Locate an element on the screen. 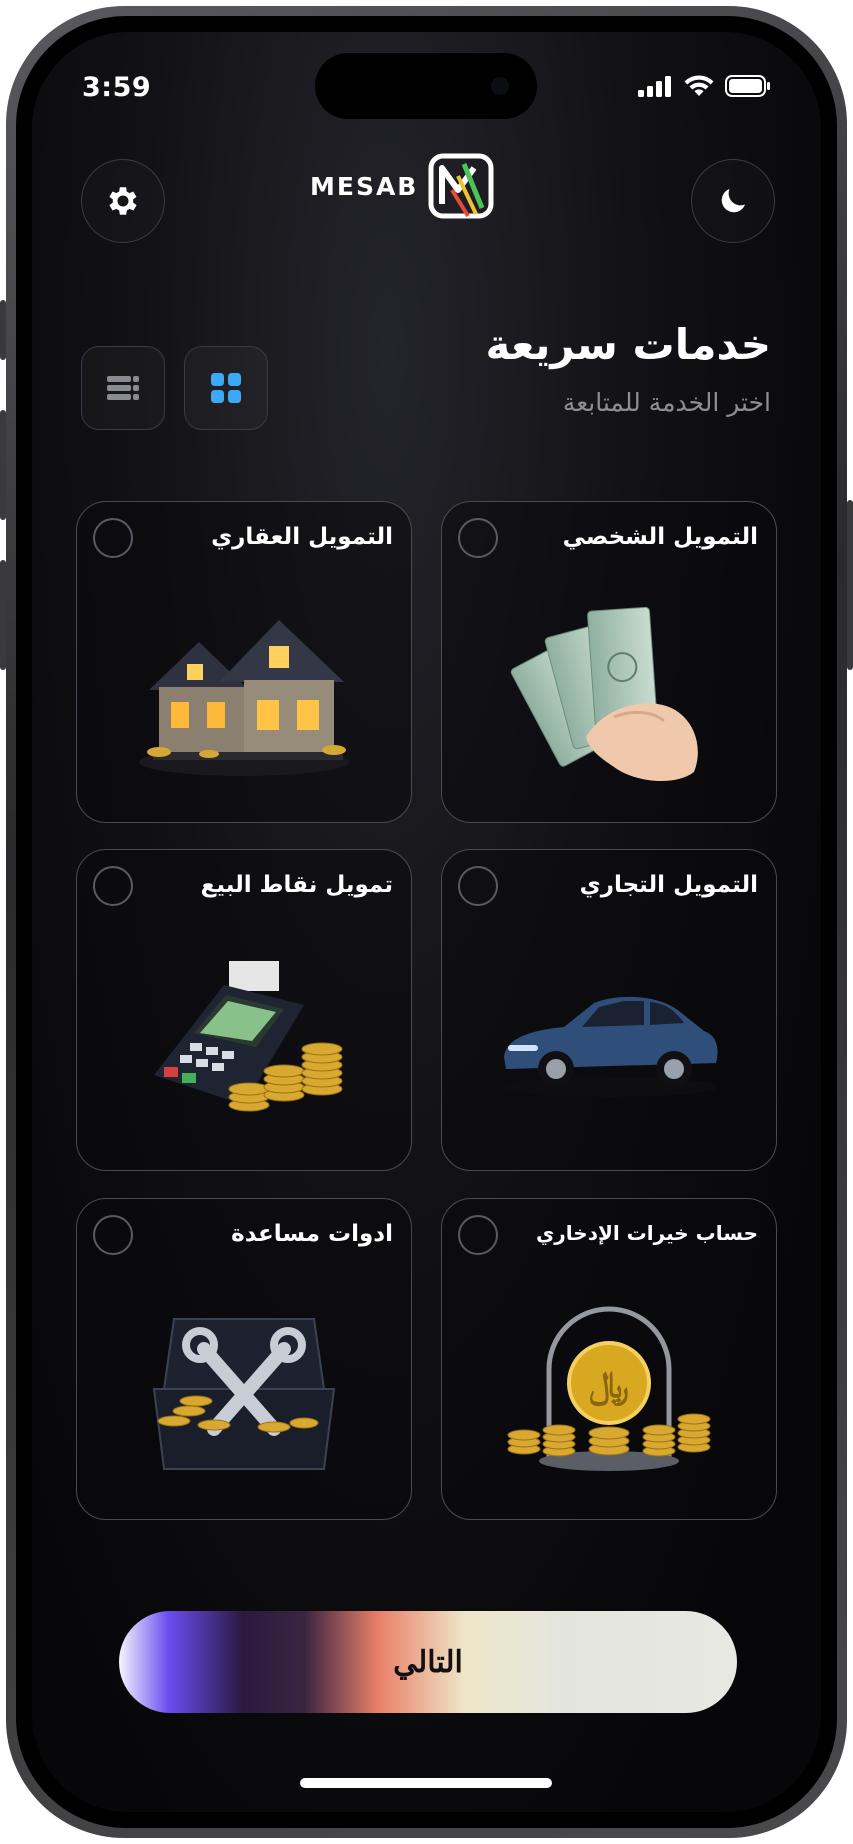 This screenshot has height=1844, width=853. page-title: خدمات سريعة is located at coordinates (628, 344).